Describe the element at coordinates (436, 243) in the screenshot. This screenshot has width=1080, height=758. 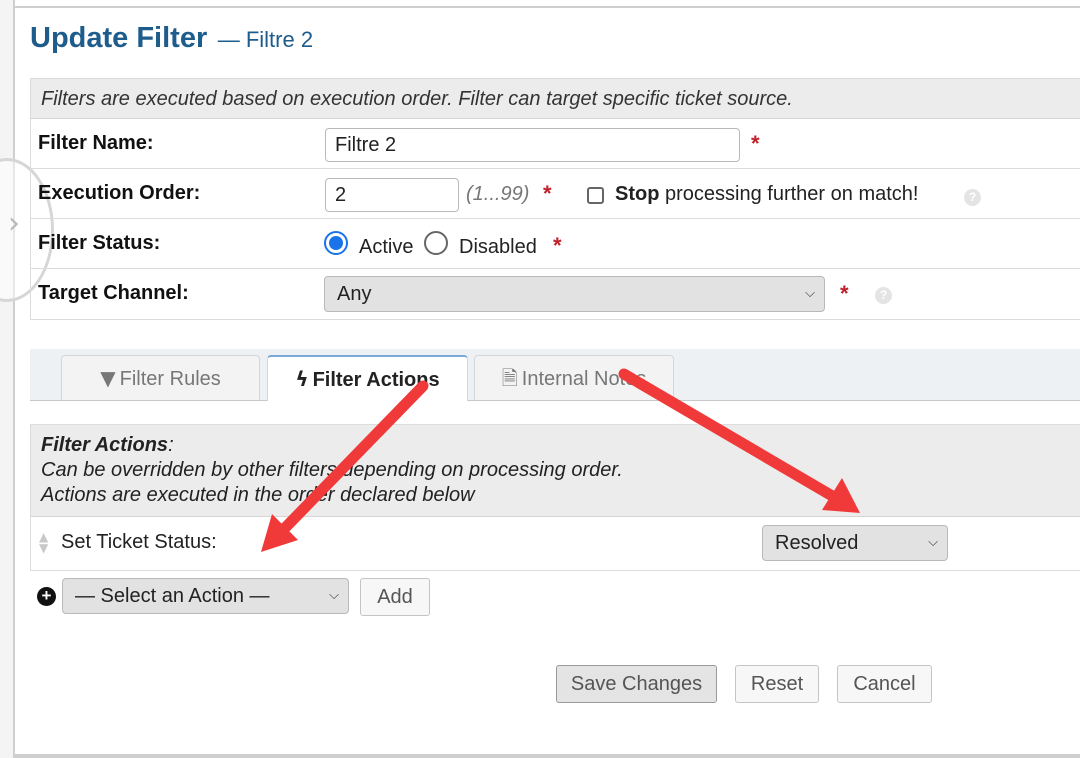
I see `status-disabled-radio` at that location.